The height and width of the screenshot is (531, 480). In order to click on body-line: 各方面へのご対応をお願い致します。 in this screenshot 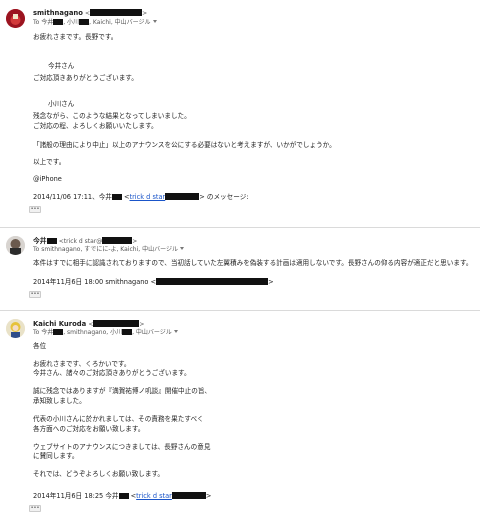, I will do `click(89, 429)`.